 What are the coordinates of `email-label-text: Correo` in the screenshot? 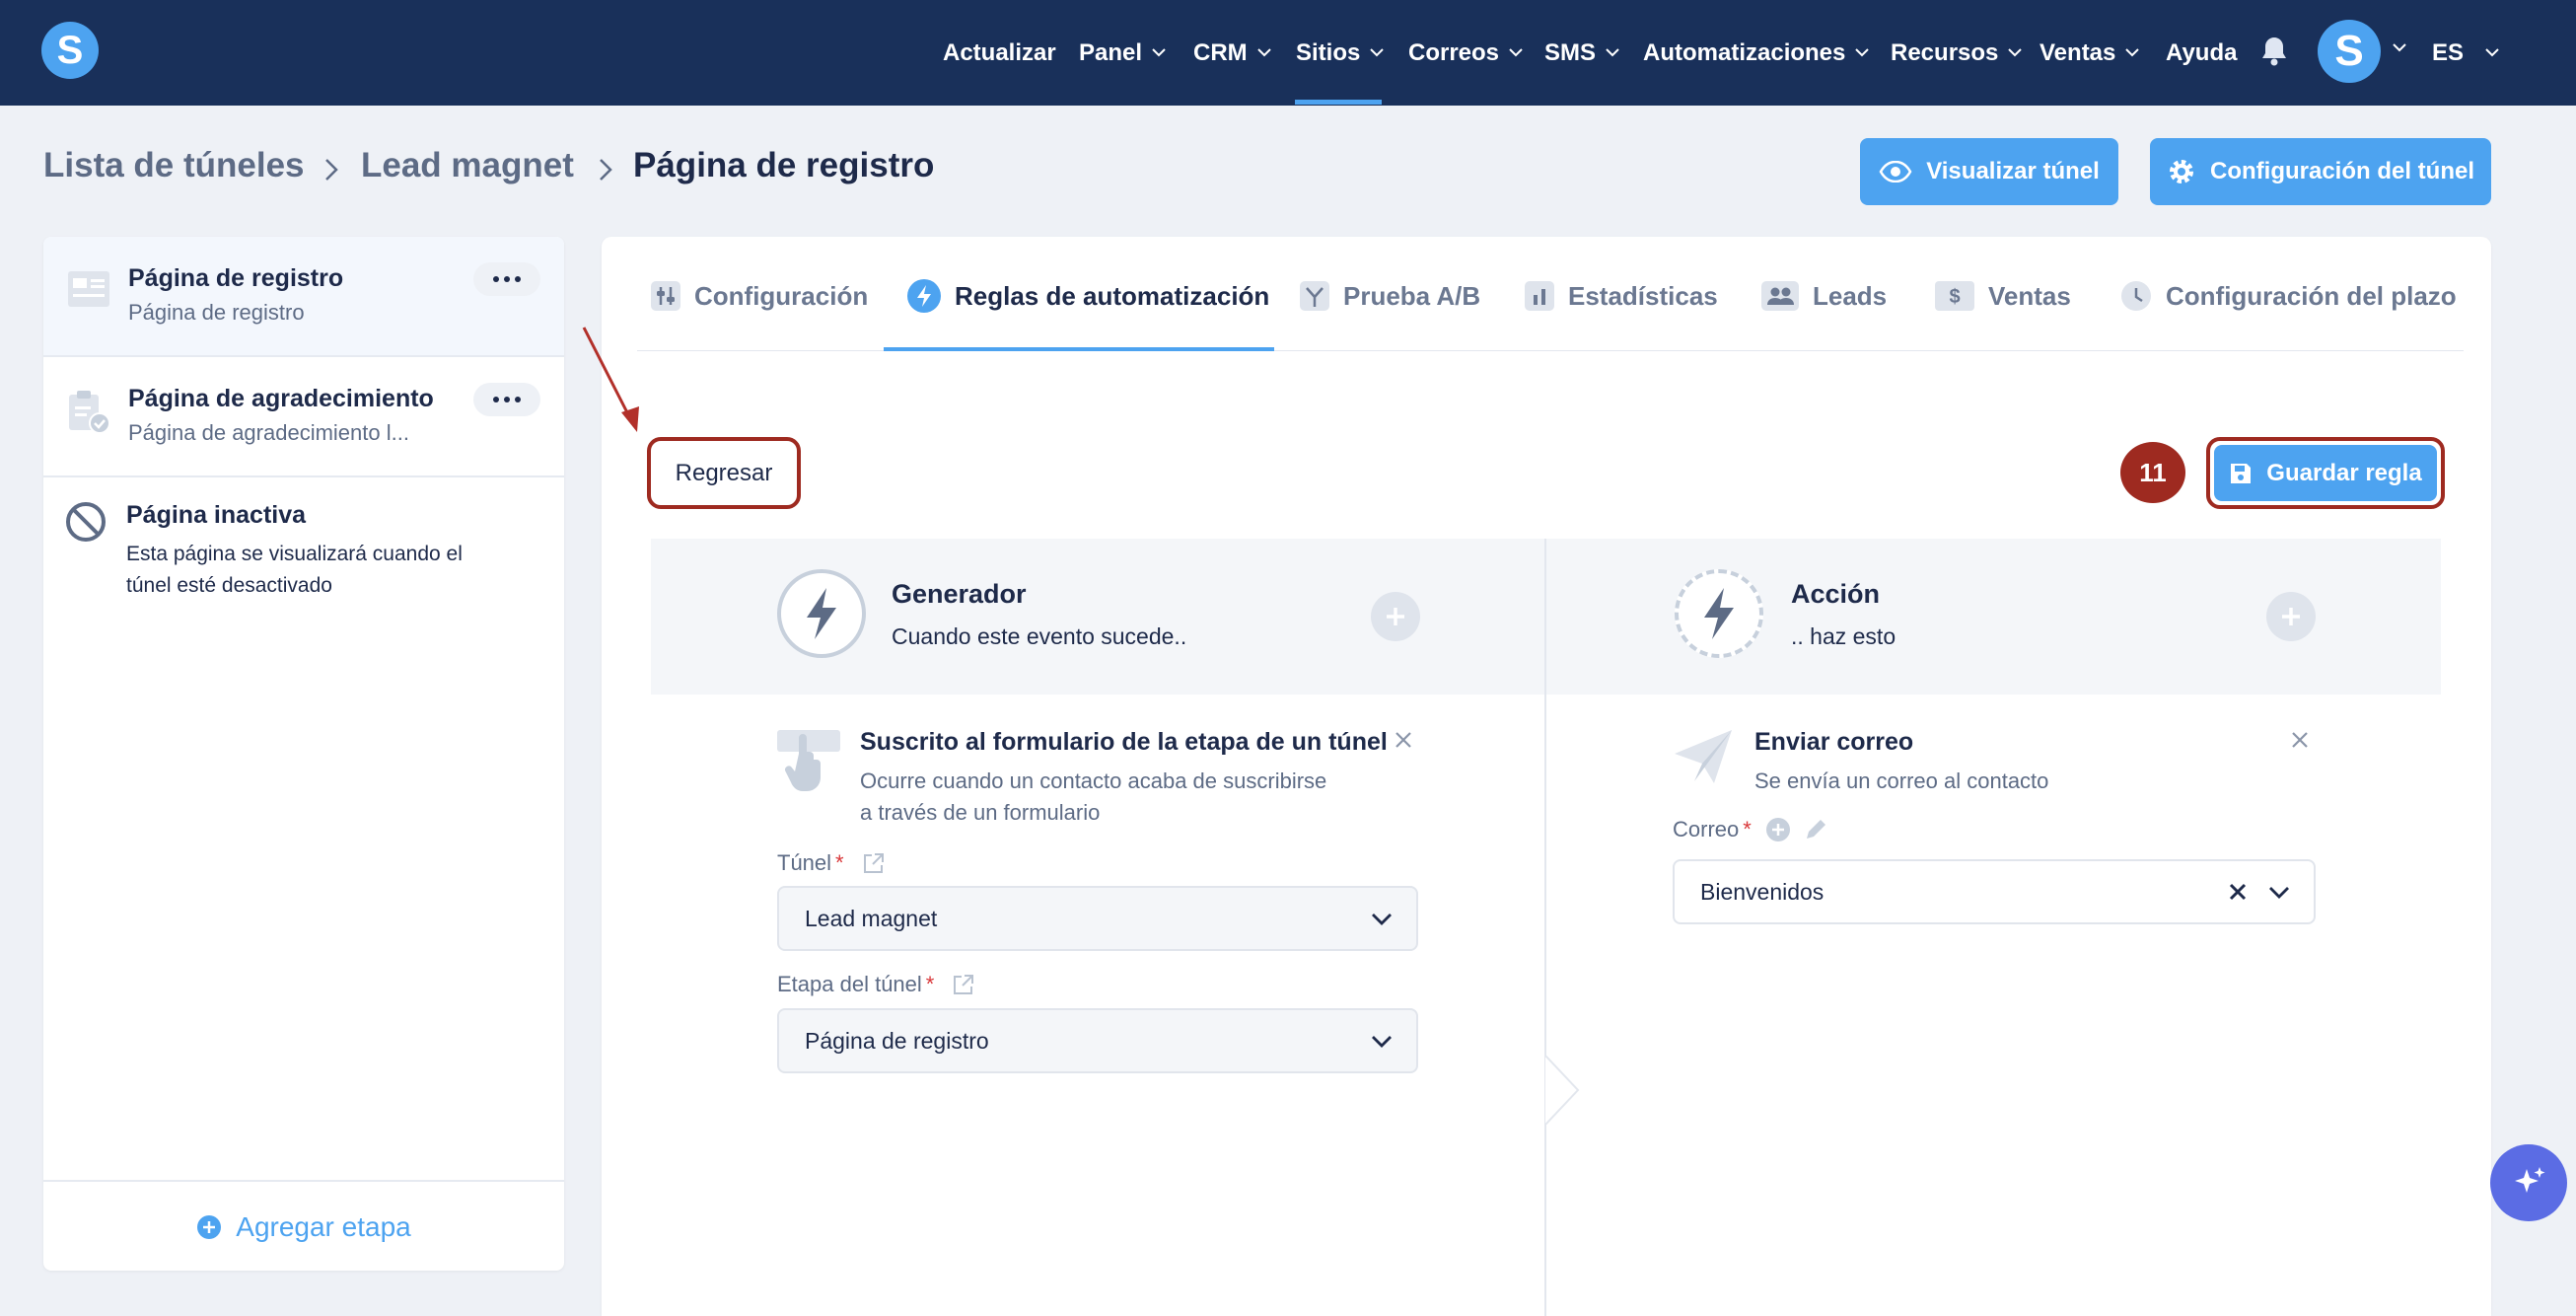 It's located at (1706, 829).